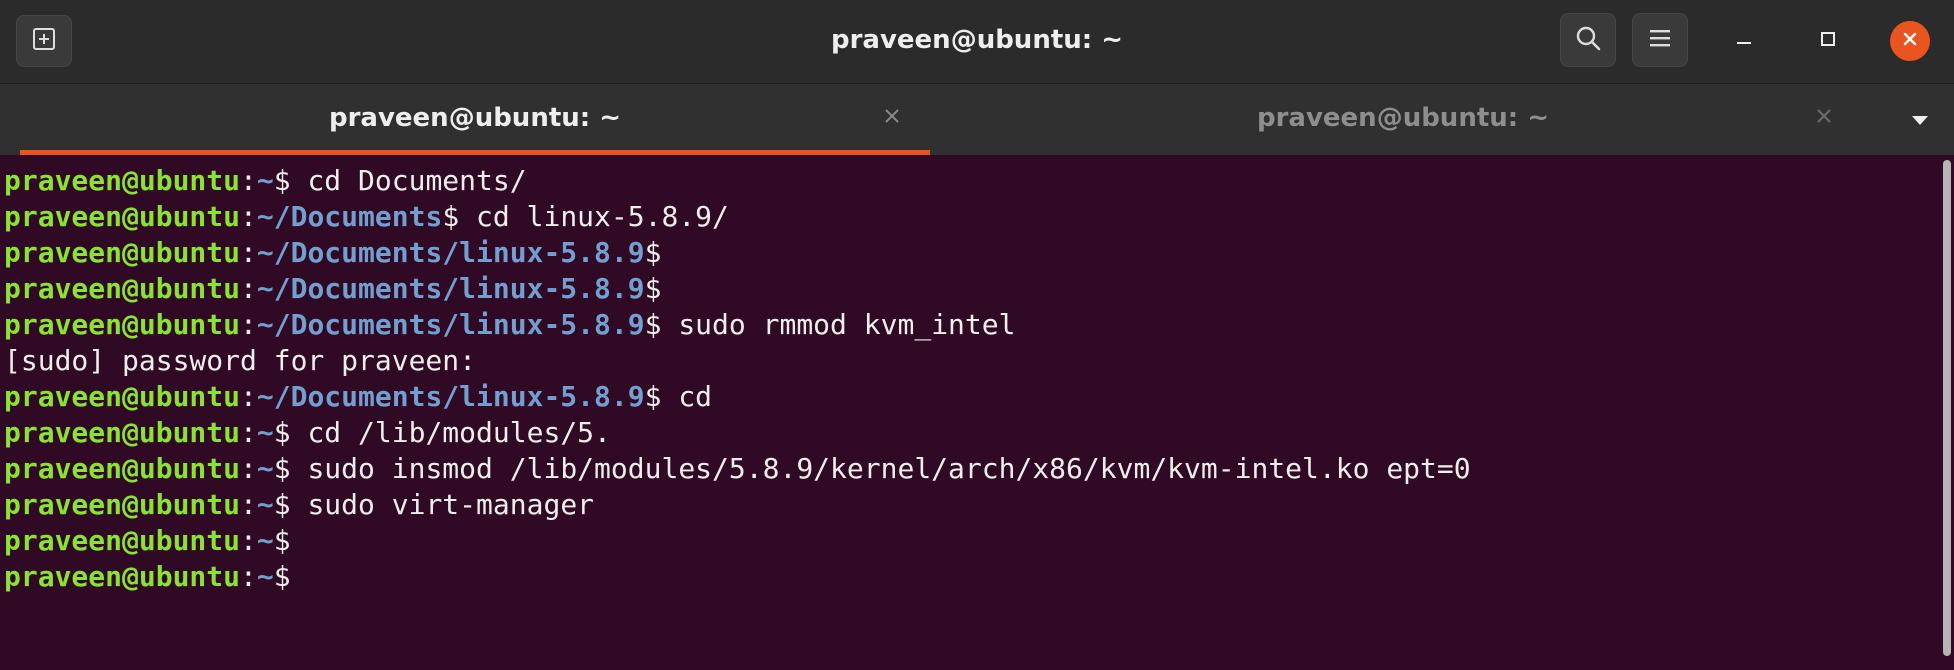 The height and width of the screenshot is (670, 1954). I want to click on chevron-down-icon, so click(1920, 120).